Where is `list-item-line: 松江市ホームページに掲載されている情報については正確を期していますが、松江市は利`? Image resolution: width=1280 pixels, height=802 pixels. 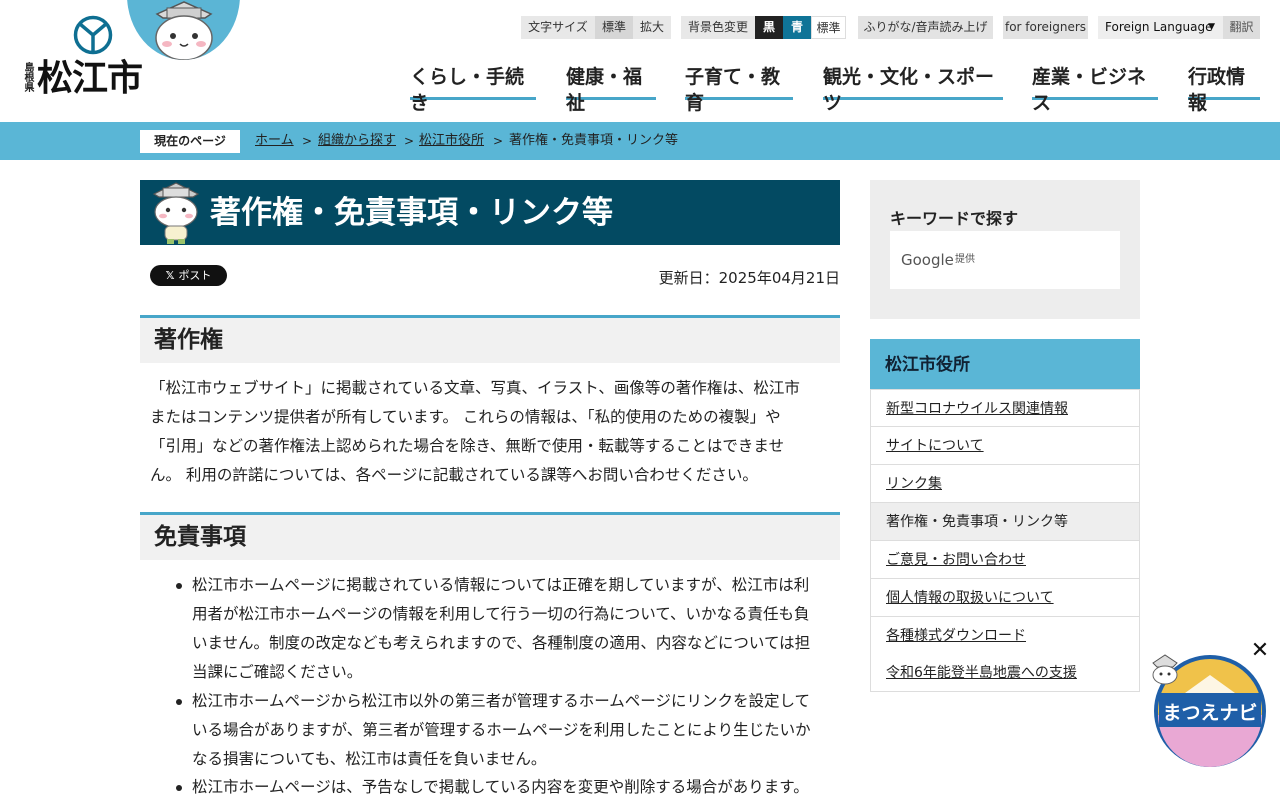 list-item-line: 松江市ホームページに掲載されている情報については正確を期していますが、松江市は利 is located at coordinates (501, 585).